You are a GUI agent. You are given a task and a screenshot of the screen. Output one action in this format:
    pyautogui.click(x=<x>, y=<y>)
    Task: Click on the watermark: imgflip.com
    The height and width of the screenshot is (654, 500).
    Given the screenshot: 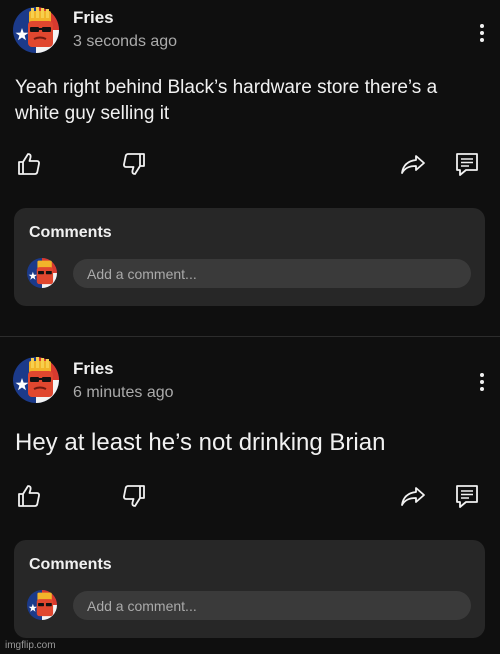 What is the action you would take?
    pyautogui.click(x=30, y=645)
    